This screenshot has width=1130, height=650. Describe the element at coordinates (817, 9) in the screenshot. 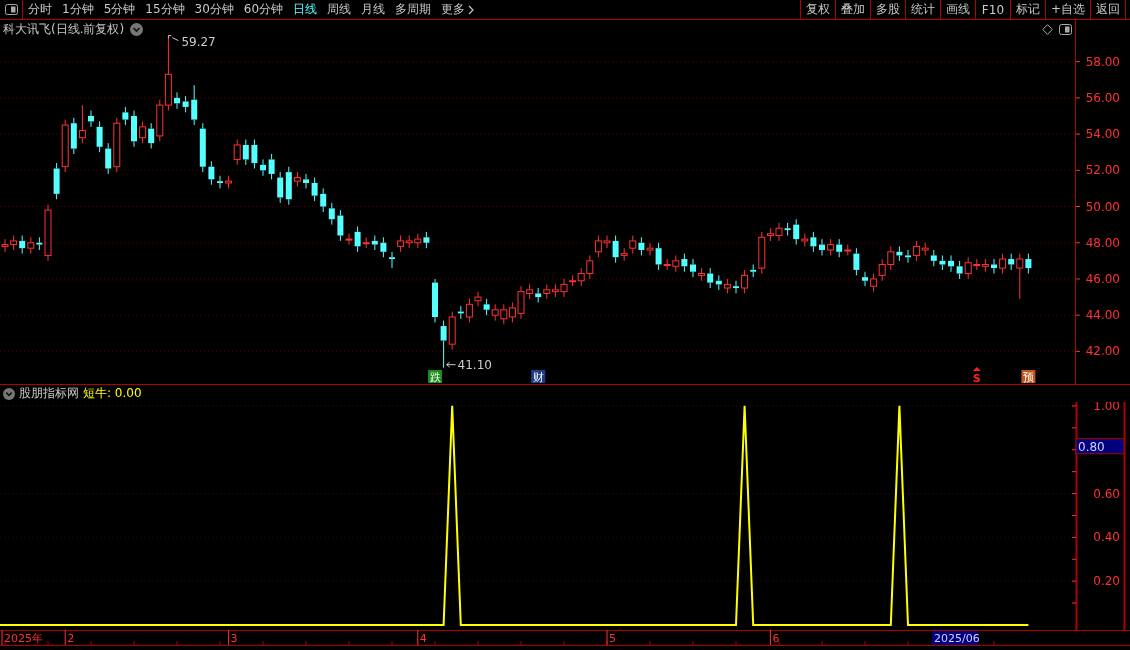

I see `toolbar-button: 复权` at that location.